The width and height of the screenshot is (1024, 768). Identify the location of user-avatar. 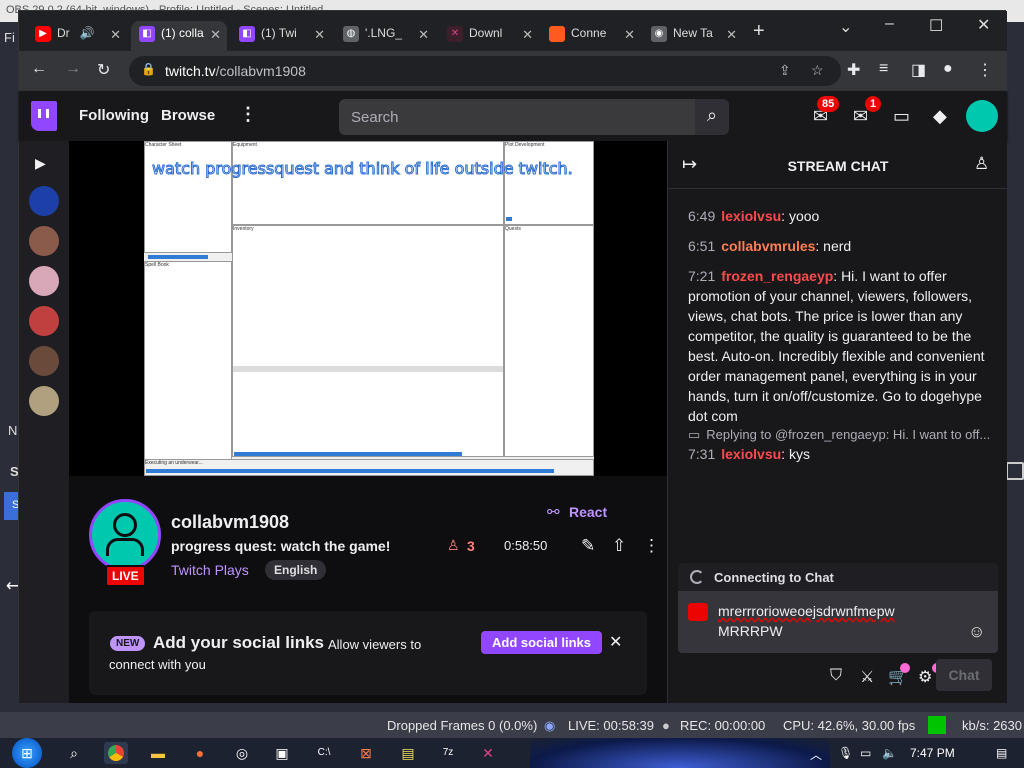
(982, 116).